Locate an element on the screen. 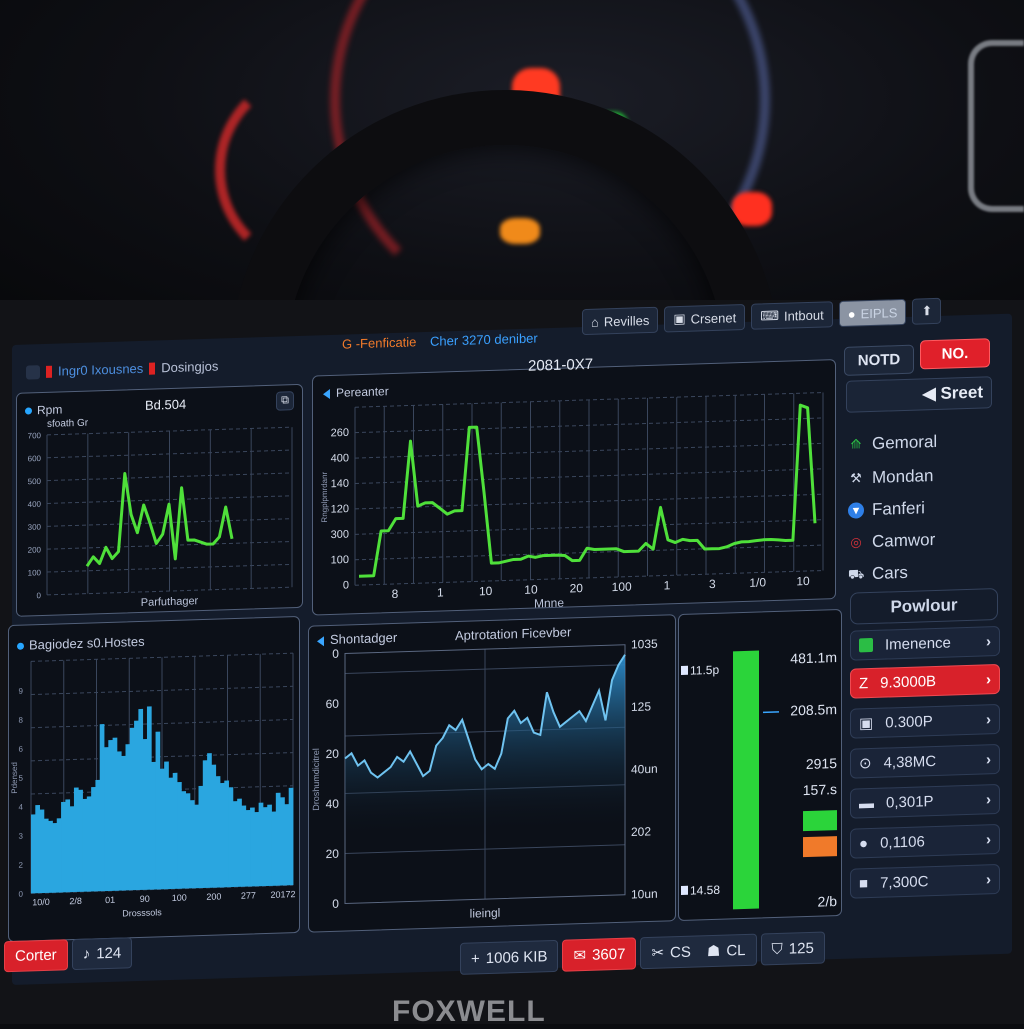 This screenshot has height=1029, width=1024. size-button: +1006 KIB is located at coordinates (509, 957).